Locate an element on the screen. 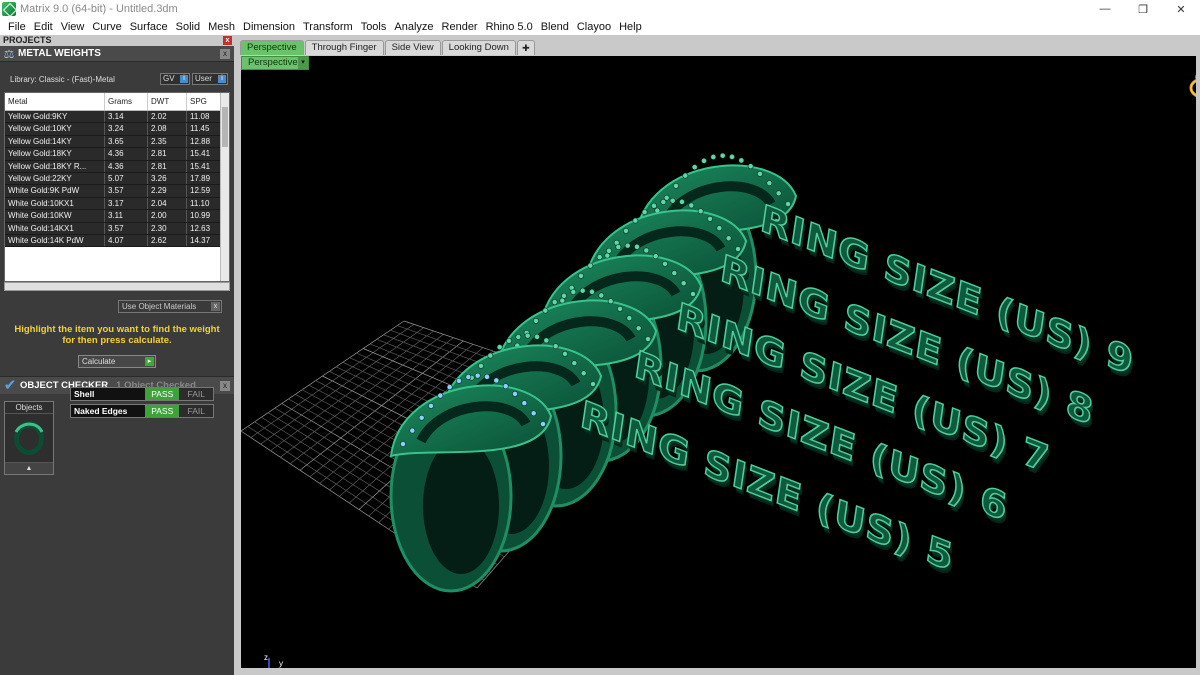 This screenshot has height=675, width=1200. table-row: Yellow Gold:14KY 3.65 2.35 12.88 is located at coordinates (117, 142).